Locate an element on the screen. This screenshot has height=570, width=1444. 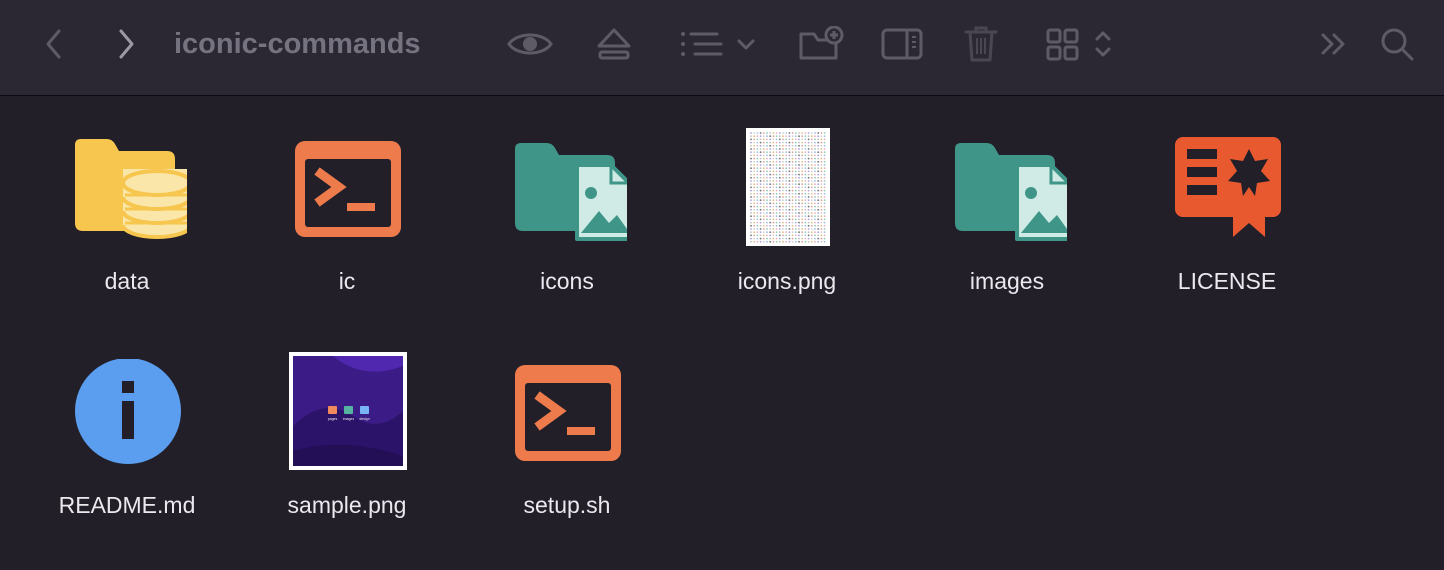
file-name: LICENSE is located at coordinates (1227, 281).